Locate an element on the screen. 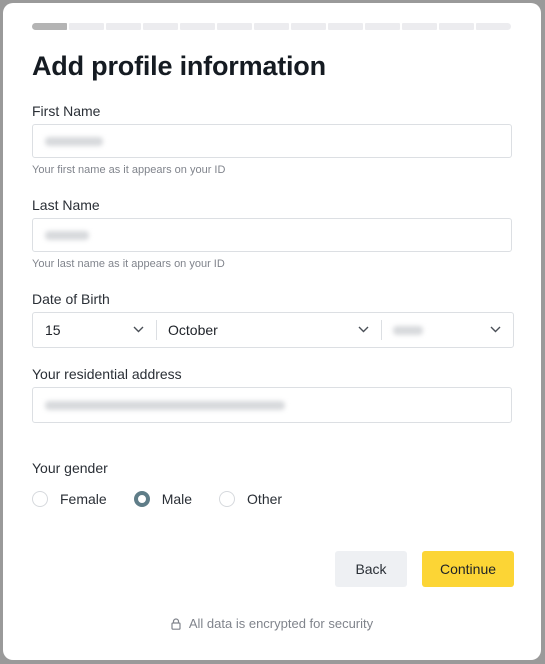 The height and width of the screenshot is (664, 545). first-name-label: First Name is located at coordinates (66, 111).